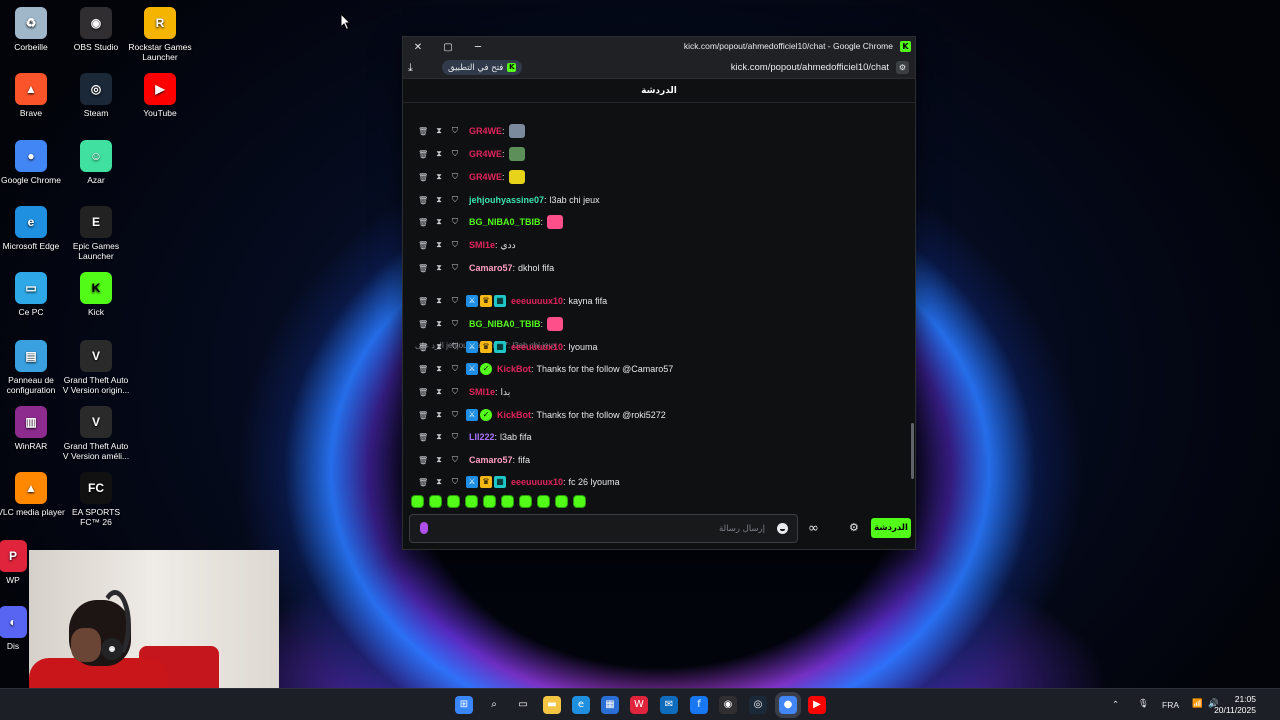 The width and height of the screenshot is (1280, 720). I want to click on youtube-icon: ▶, so click(817, 705).